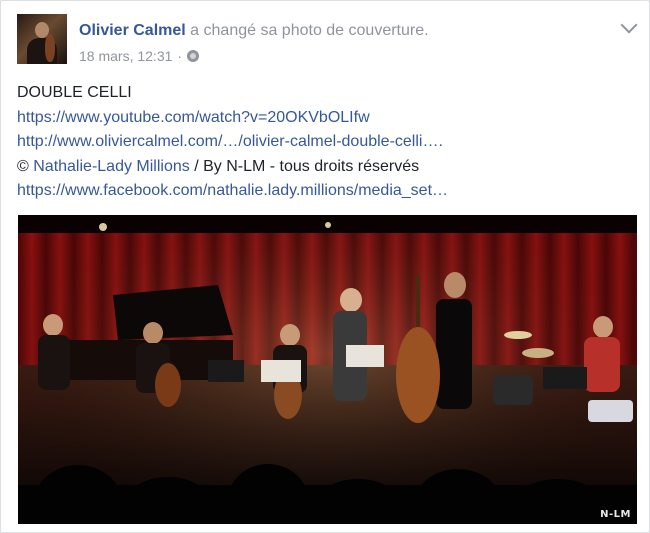  Describe the element at coordinates (168, 385) in the screenshot. I see `cello-left` at that location.